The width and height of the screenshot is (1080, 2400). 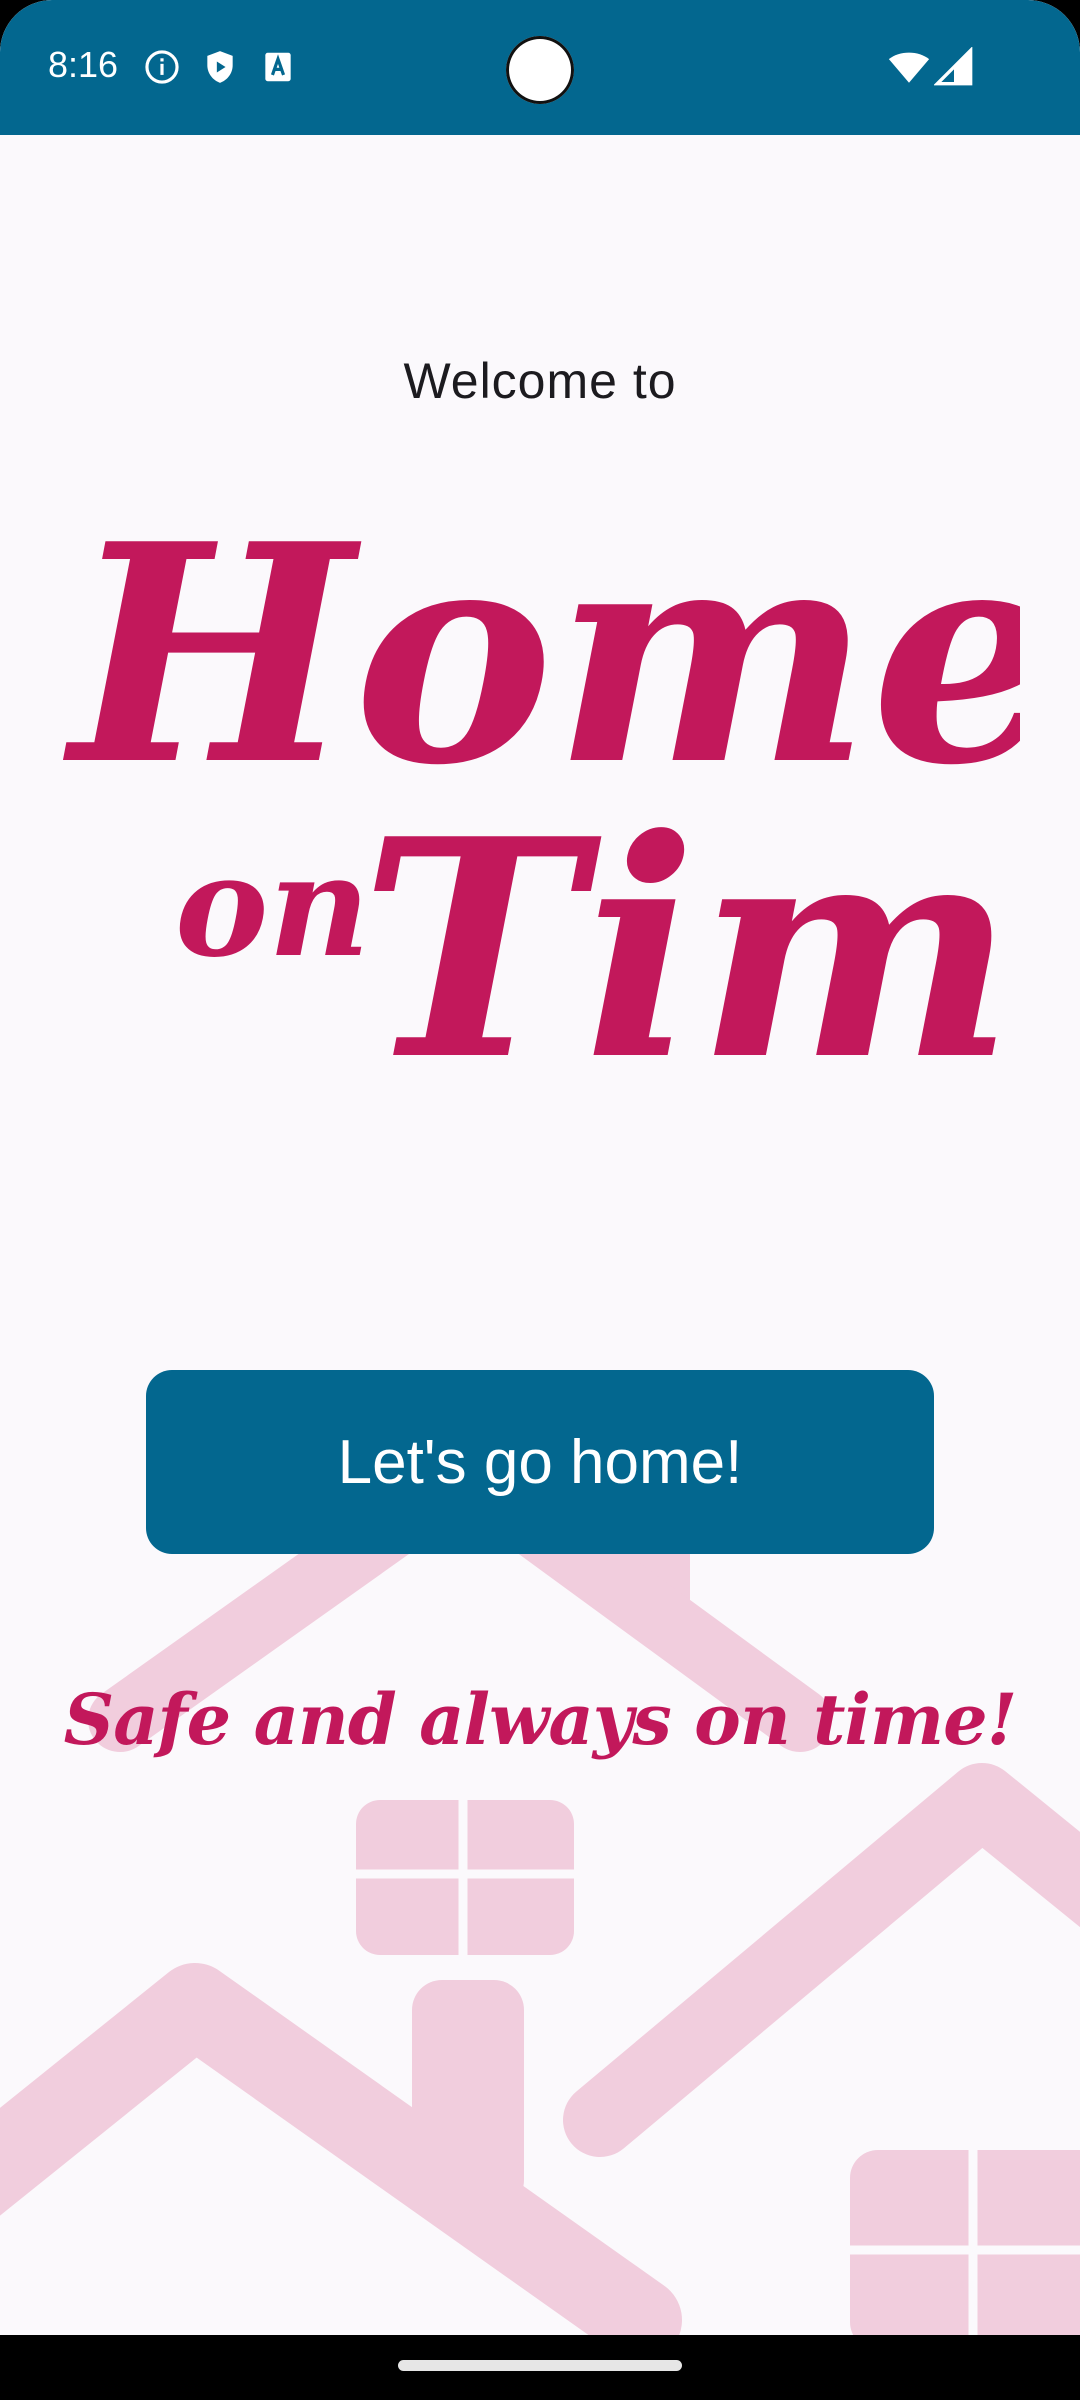 What do you see at coordinates (272, 907) in the screenshot?
I see `logo-on-text: on` at bounding box center [272, 907].